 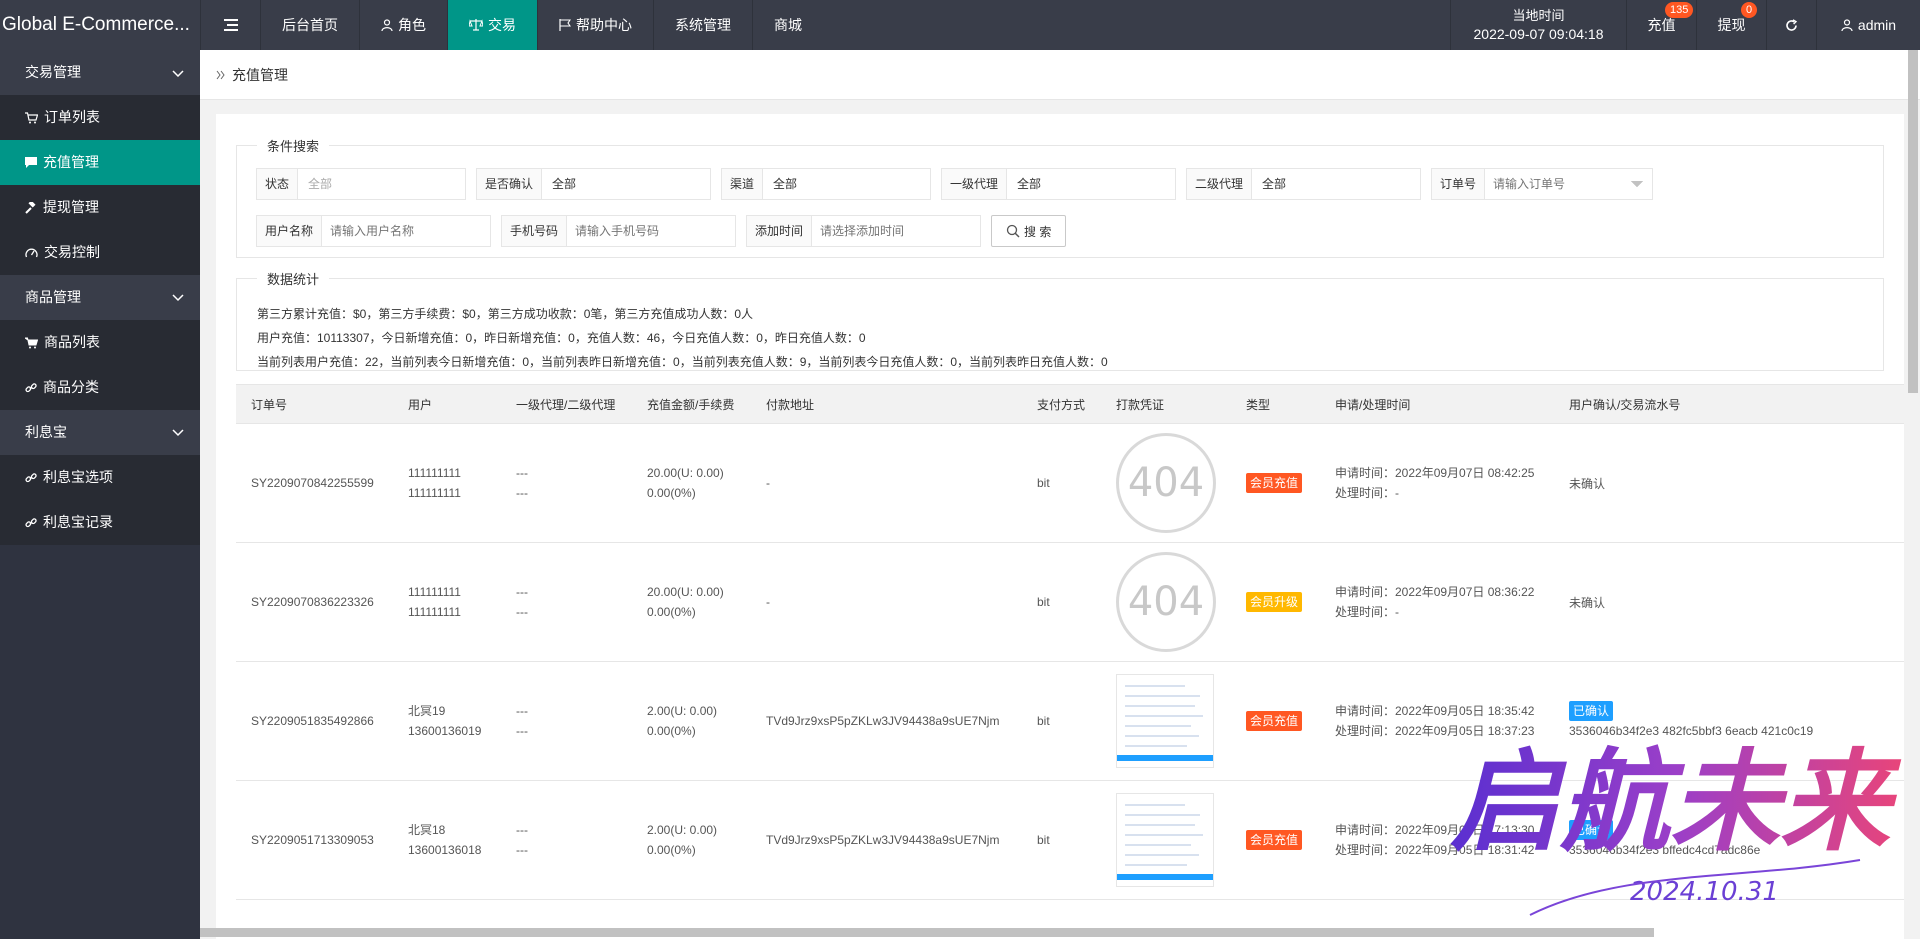 What do you see at coordinates (293, 146) in the screenshot?
I see `search-legend: 条件搜索` at bounding box center [293, 146].